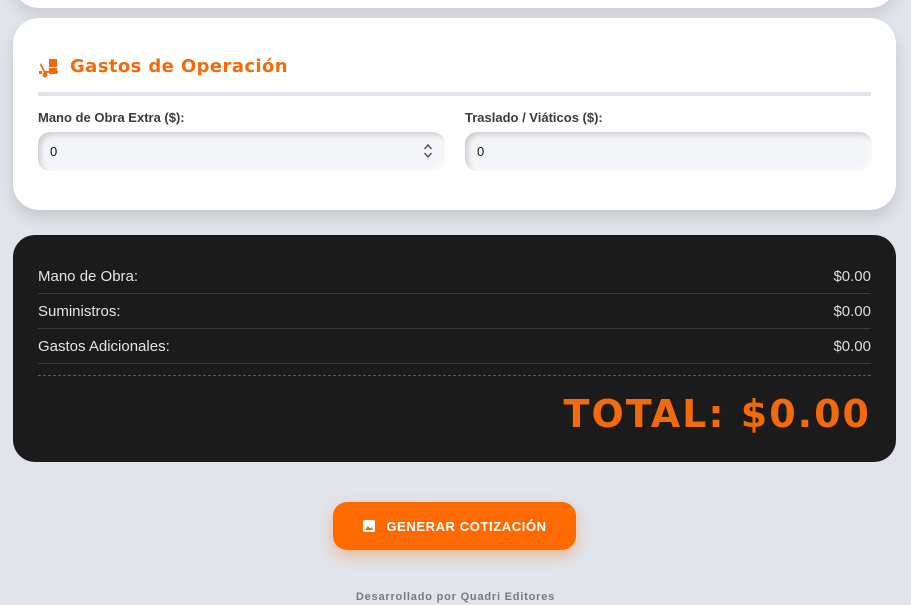 The width and height of the screenshot is (911, 605). Describe the element at coordinates (481, 151) in the screenshot. I see `travel-expenses-value: 0` at that location.